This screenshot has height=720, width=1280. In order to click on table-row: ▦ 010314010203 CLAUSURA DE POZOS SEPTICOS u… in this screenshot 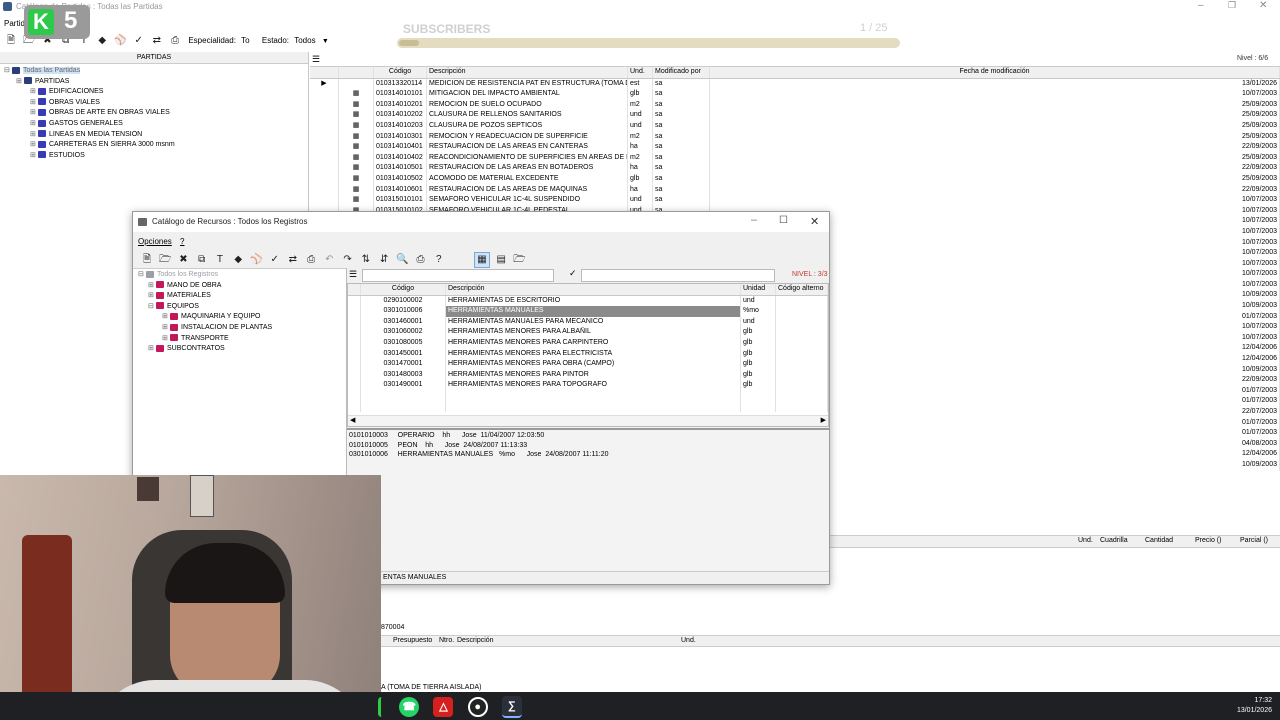, I will do `click(795, 126)`.